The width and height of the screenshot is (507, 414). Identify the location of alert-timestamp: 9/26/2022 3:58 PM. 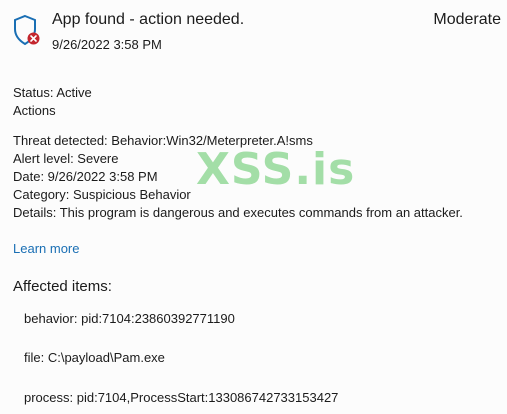
(107, 44).